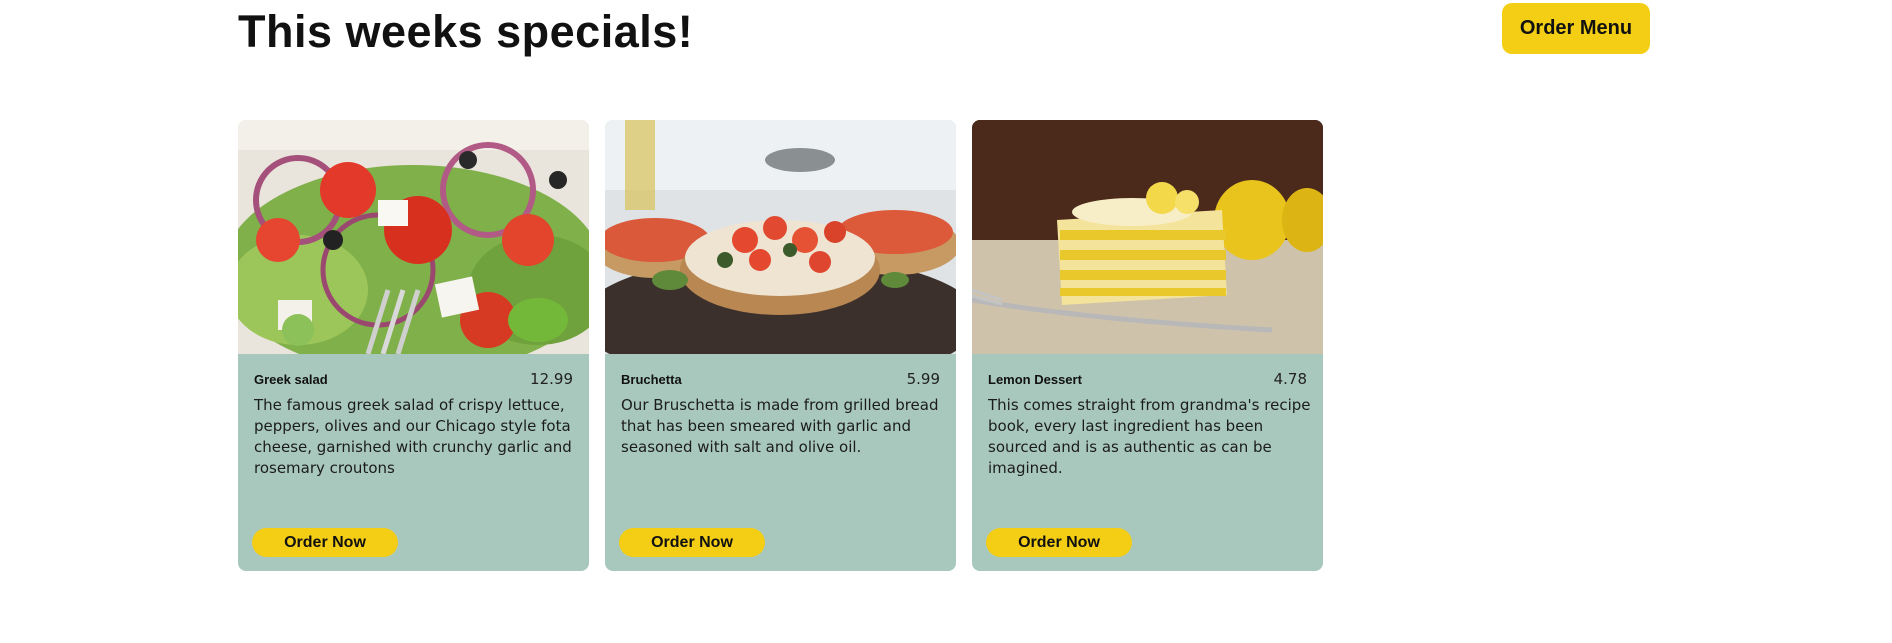  Describe the element at coordinates (923, 379) in the screenshot. I see `dish-price: 5.99` at that location.